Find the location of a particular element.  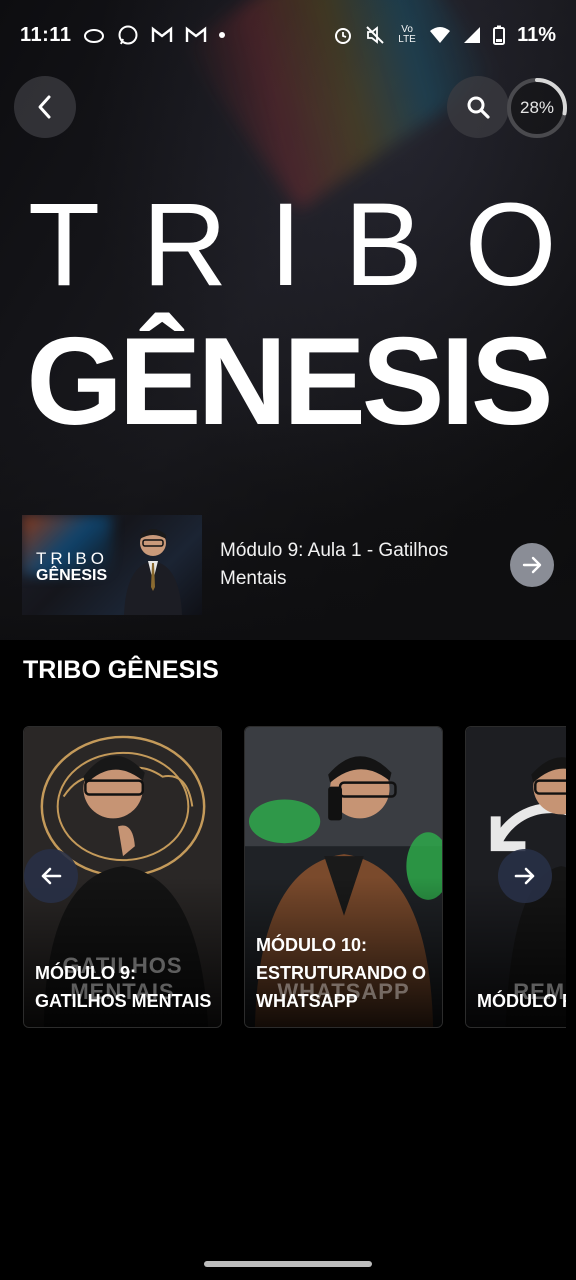

section-title: TRIBO GÊNESIS is located at coordinates (121, 670).